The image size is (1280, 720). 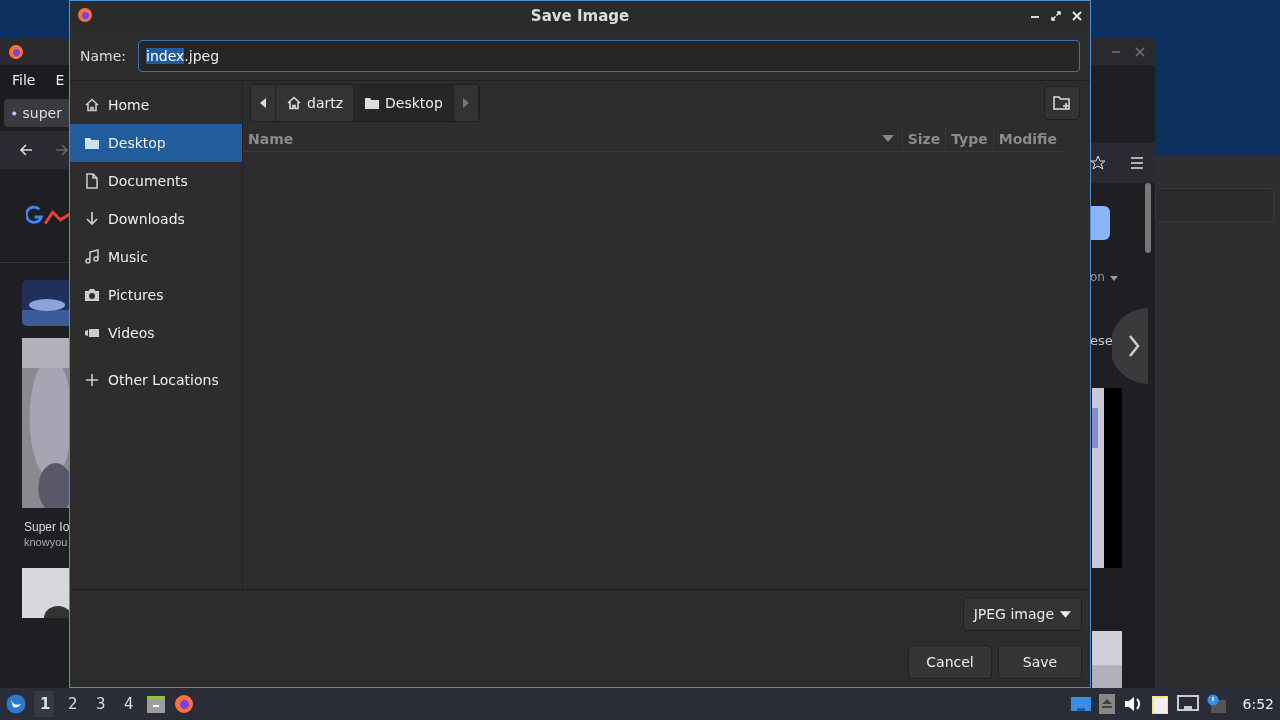 What do you see at coordinates (103, 55) in the screenshot?
I see `name-label: Name:` at bounding box center [103, 55].